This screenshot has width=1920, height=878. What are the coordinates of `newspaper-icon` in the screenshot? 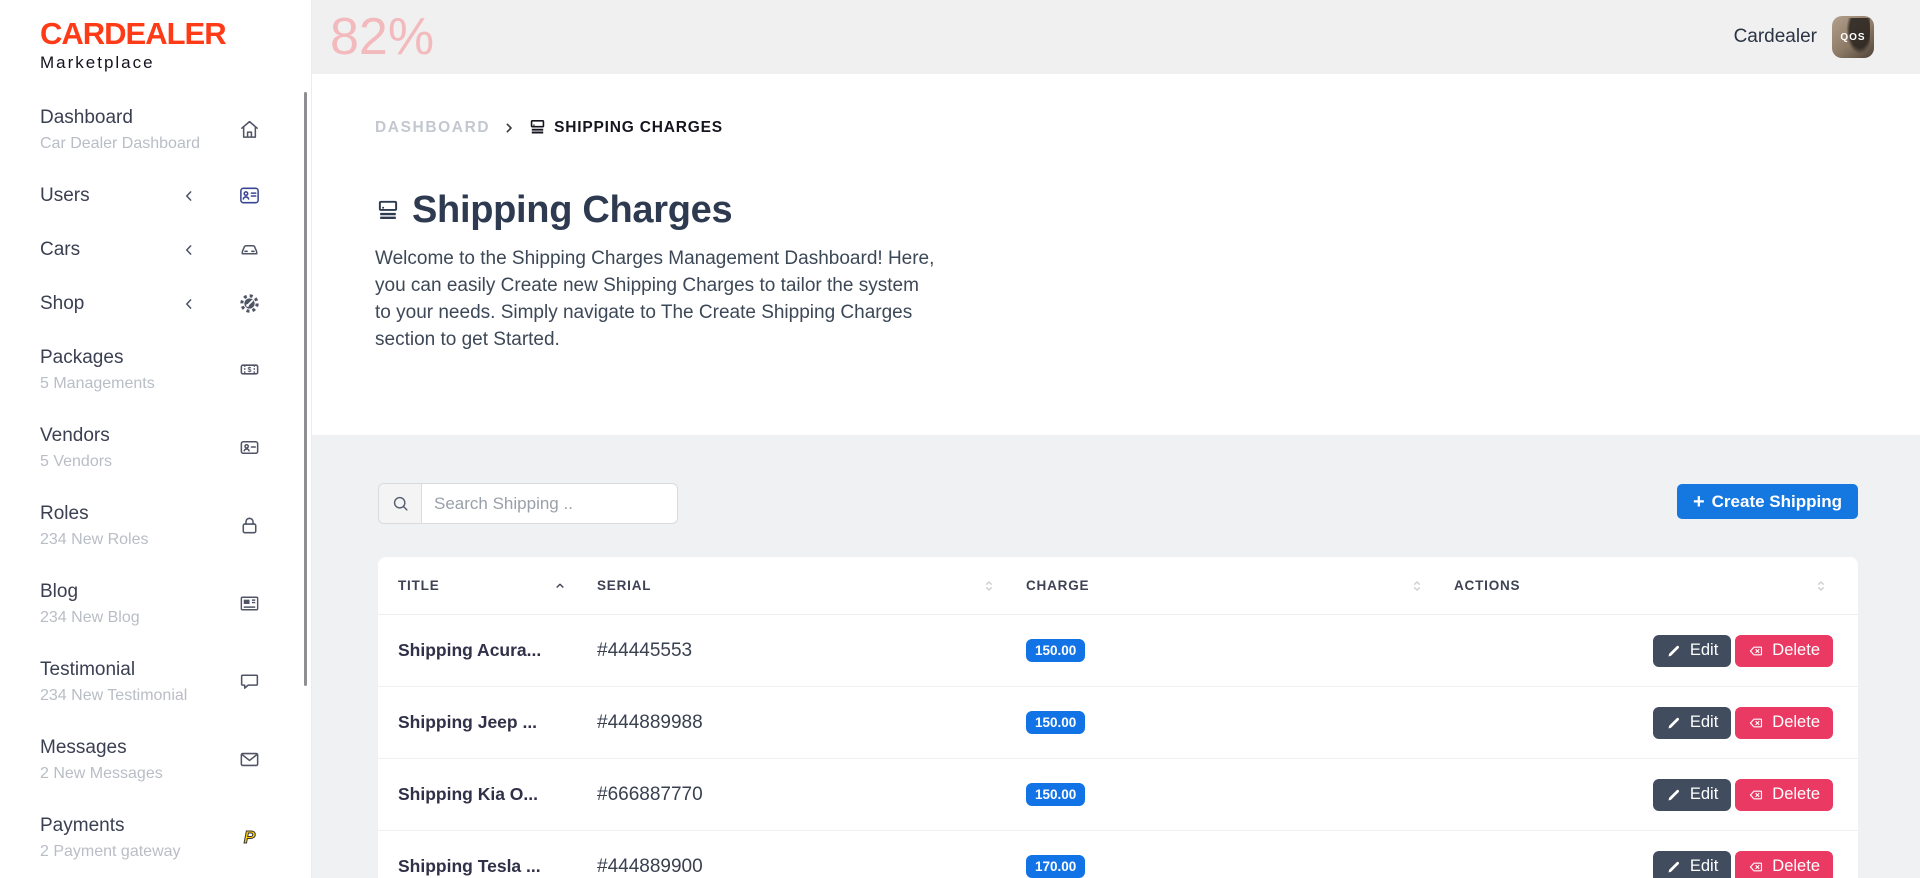 It's located at (249, 603).